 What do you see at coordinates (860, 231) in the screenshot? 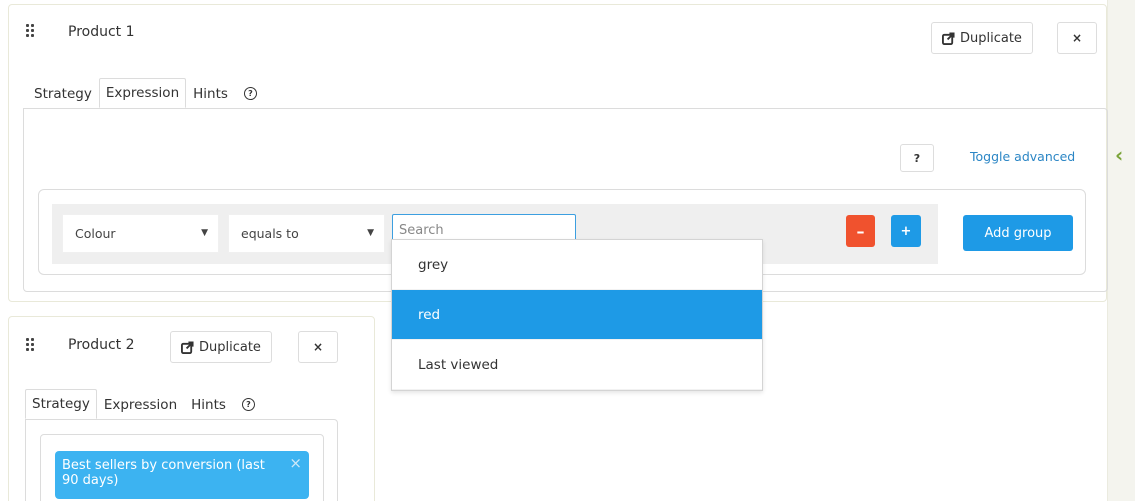
I see `remove-rule-button: –` at bounding box center [860, 231].